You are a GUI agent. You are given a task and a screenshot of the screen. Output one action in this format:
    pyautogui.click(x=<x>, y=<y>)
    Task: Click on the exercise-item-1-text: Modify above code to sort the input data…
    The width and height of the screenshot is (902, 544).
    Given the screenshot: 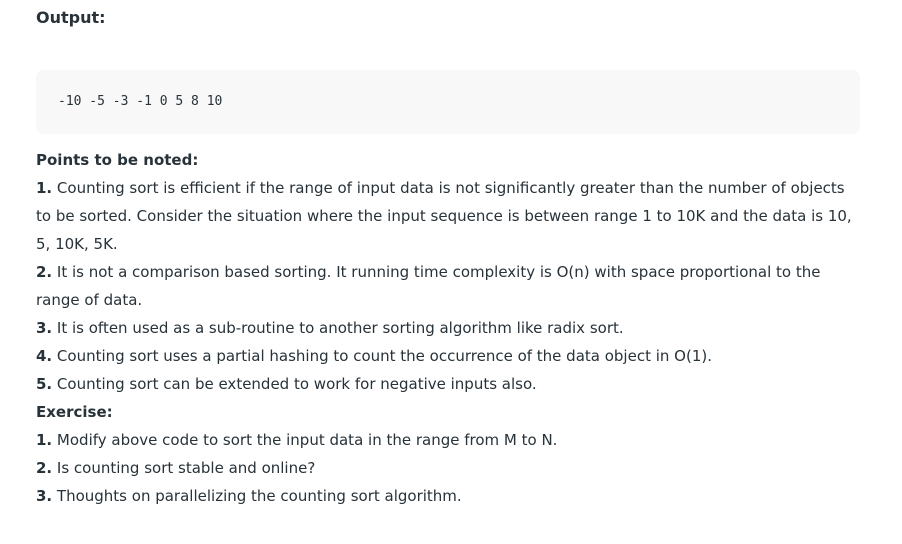 What is the action you would take?
    pyautogui.click(x=307, y=440)
    